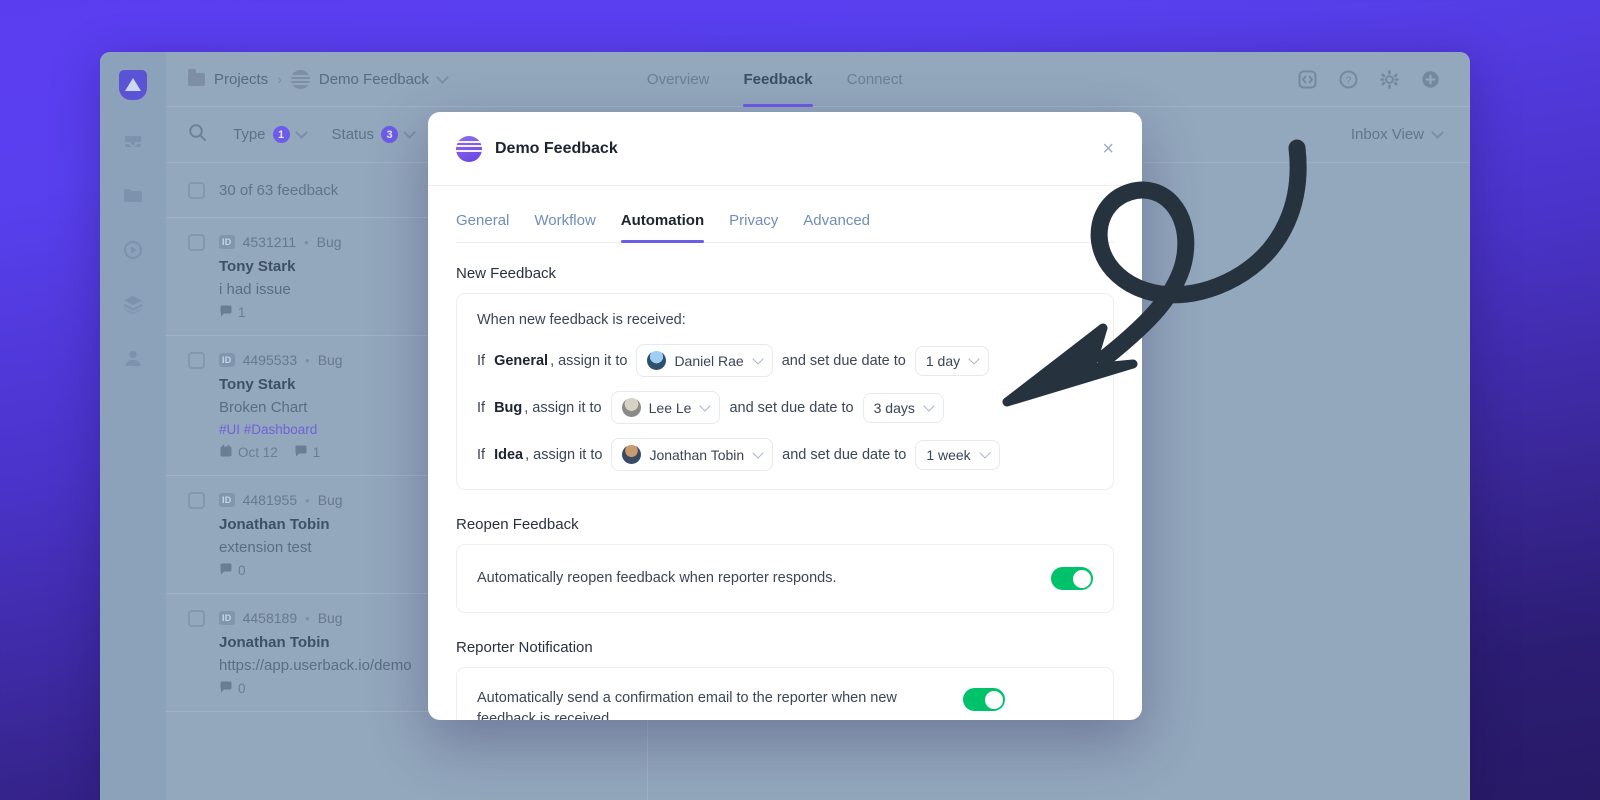 This screenshot has height=800, width=1600. Describe the element at coordinates (133, 304) in the screenshot. I see `layers-icon` at that location.